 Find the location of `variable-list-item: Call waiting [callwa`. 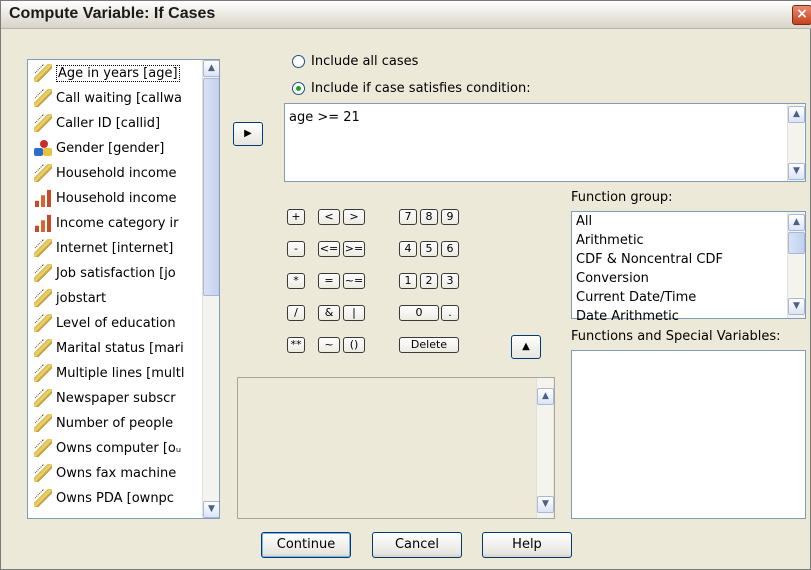

variable-list-item: Call waiting [callwa is located at coordinates (117, 98).